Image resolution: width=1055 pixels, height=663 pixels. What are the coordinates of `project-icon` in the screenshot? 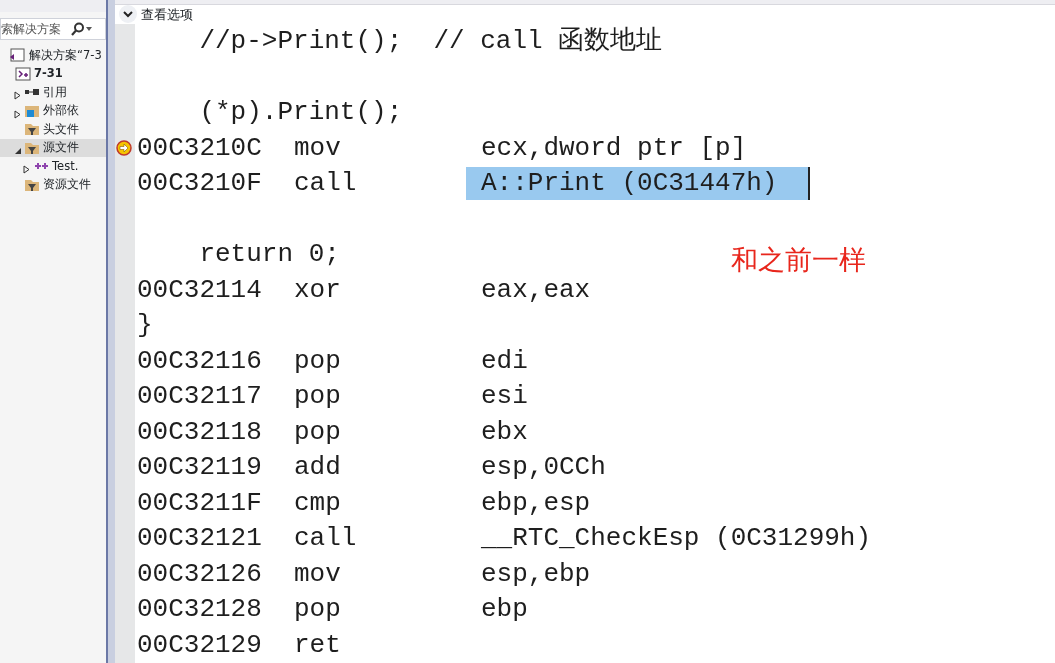 It's located at (23, 73).